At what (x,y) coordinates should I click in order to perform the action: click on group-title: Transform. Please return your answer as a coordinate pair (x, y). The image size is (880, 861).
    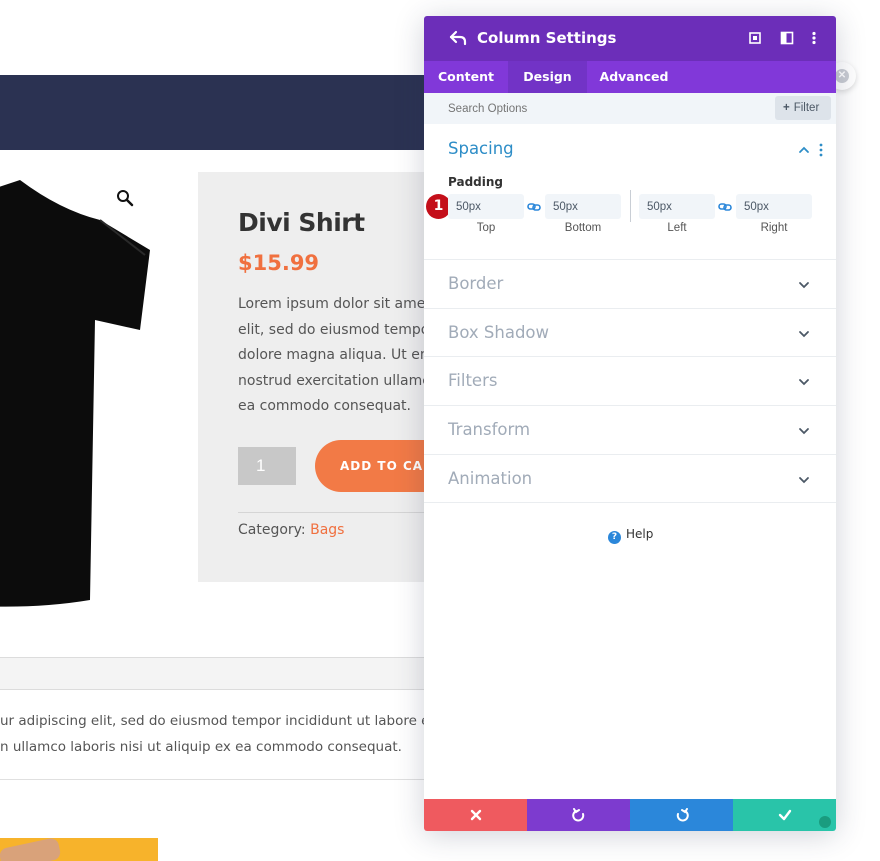
    Looking at the image, I should click on (489, 429).